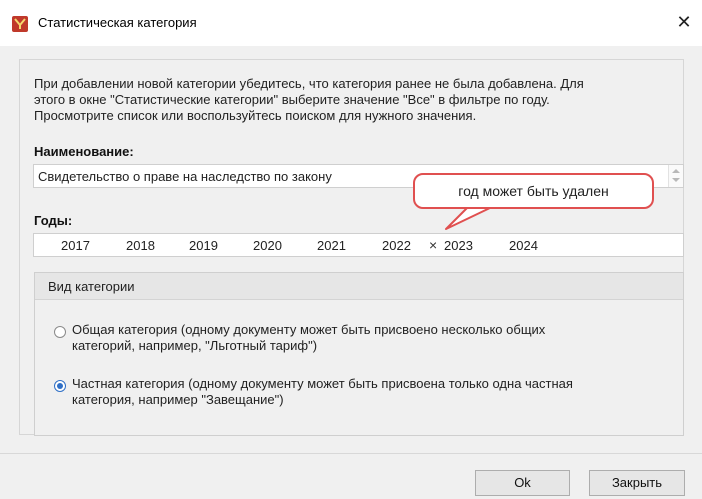 Image resolution: width=702 pixels, height=499 pixels. I want to click on title-bar: Статистическая категория ✕, so click(351, 23).